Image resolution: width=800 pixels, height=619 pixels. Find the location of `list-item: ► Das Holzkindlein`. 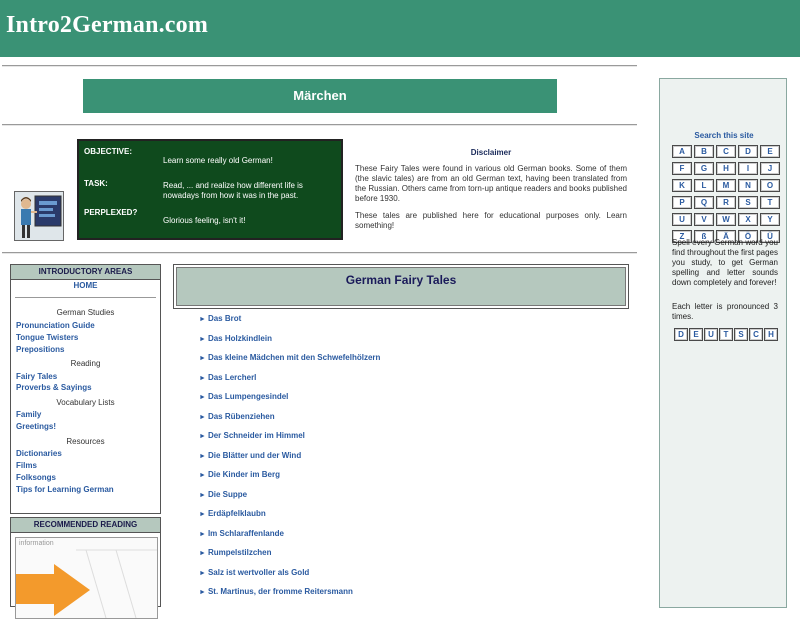

list-item: ► Das Holzkindlein is located at coordinates (235, 338).